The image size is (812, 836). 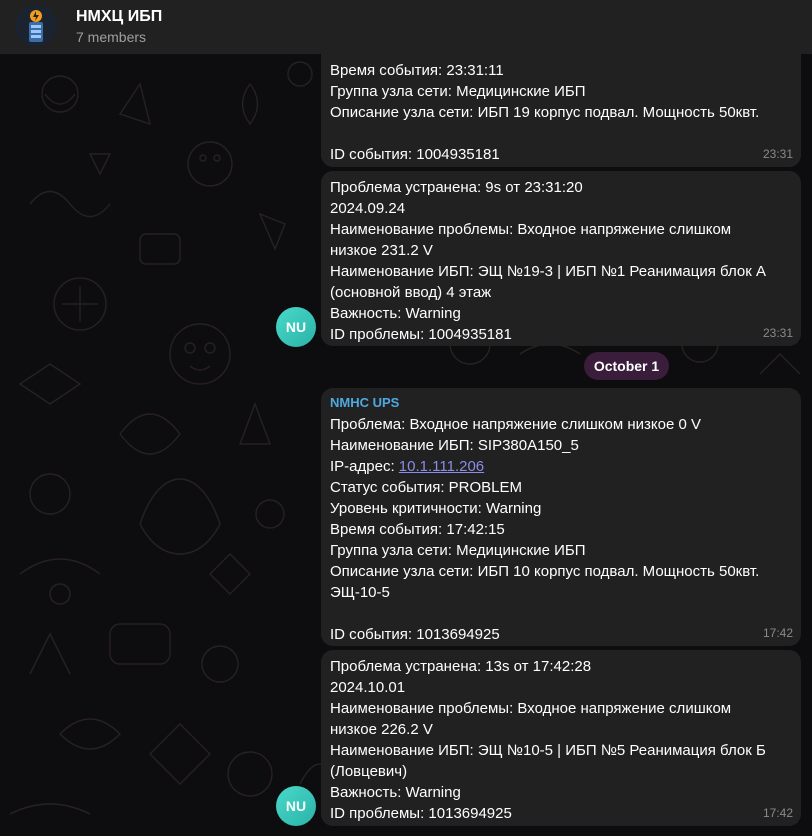 What do you see at coordinates (436, 508) in the screenshot?
I see `message-line: Уровень критичности: Warning` at bounding box center [436, 508].